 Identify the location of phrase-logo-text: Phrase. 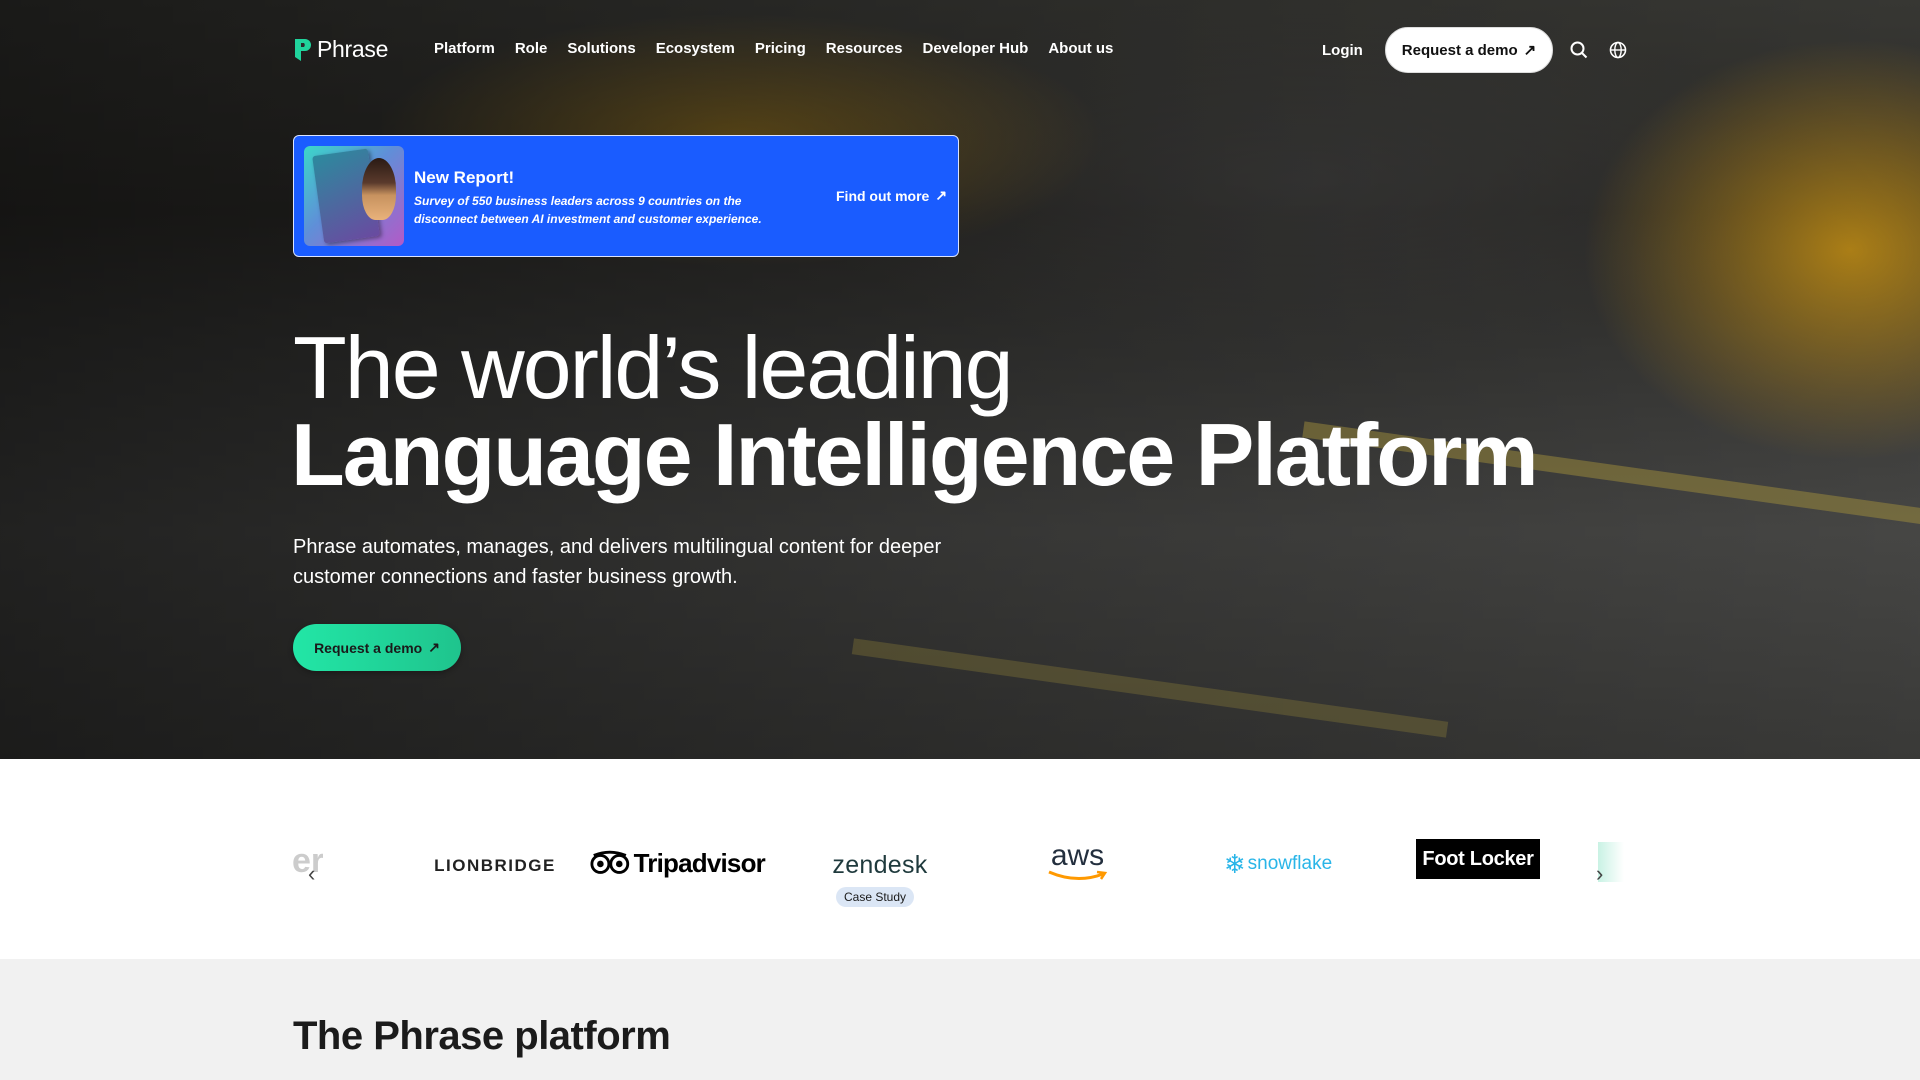
(353, 49).